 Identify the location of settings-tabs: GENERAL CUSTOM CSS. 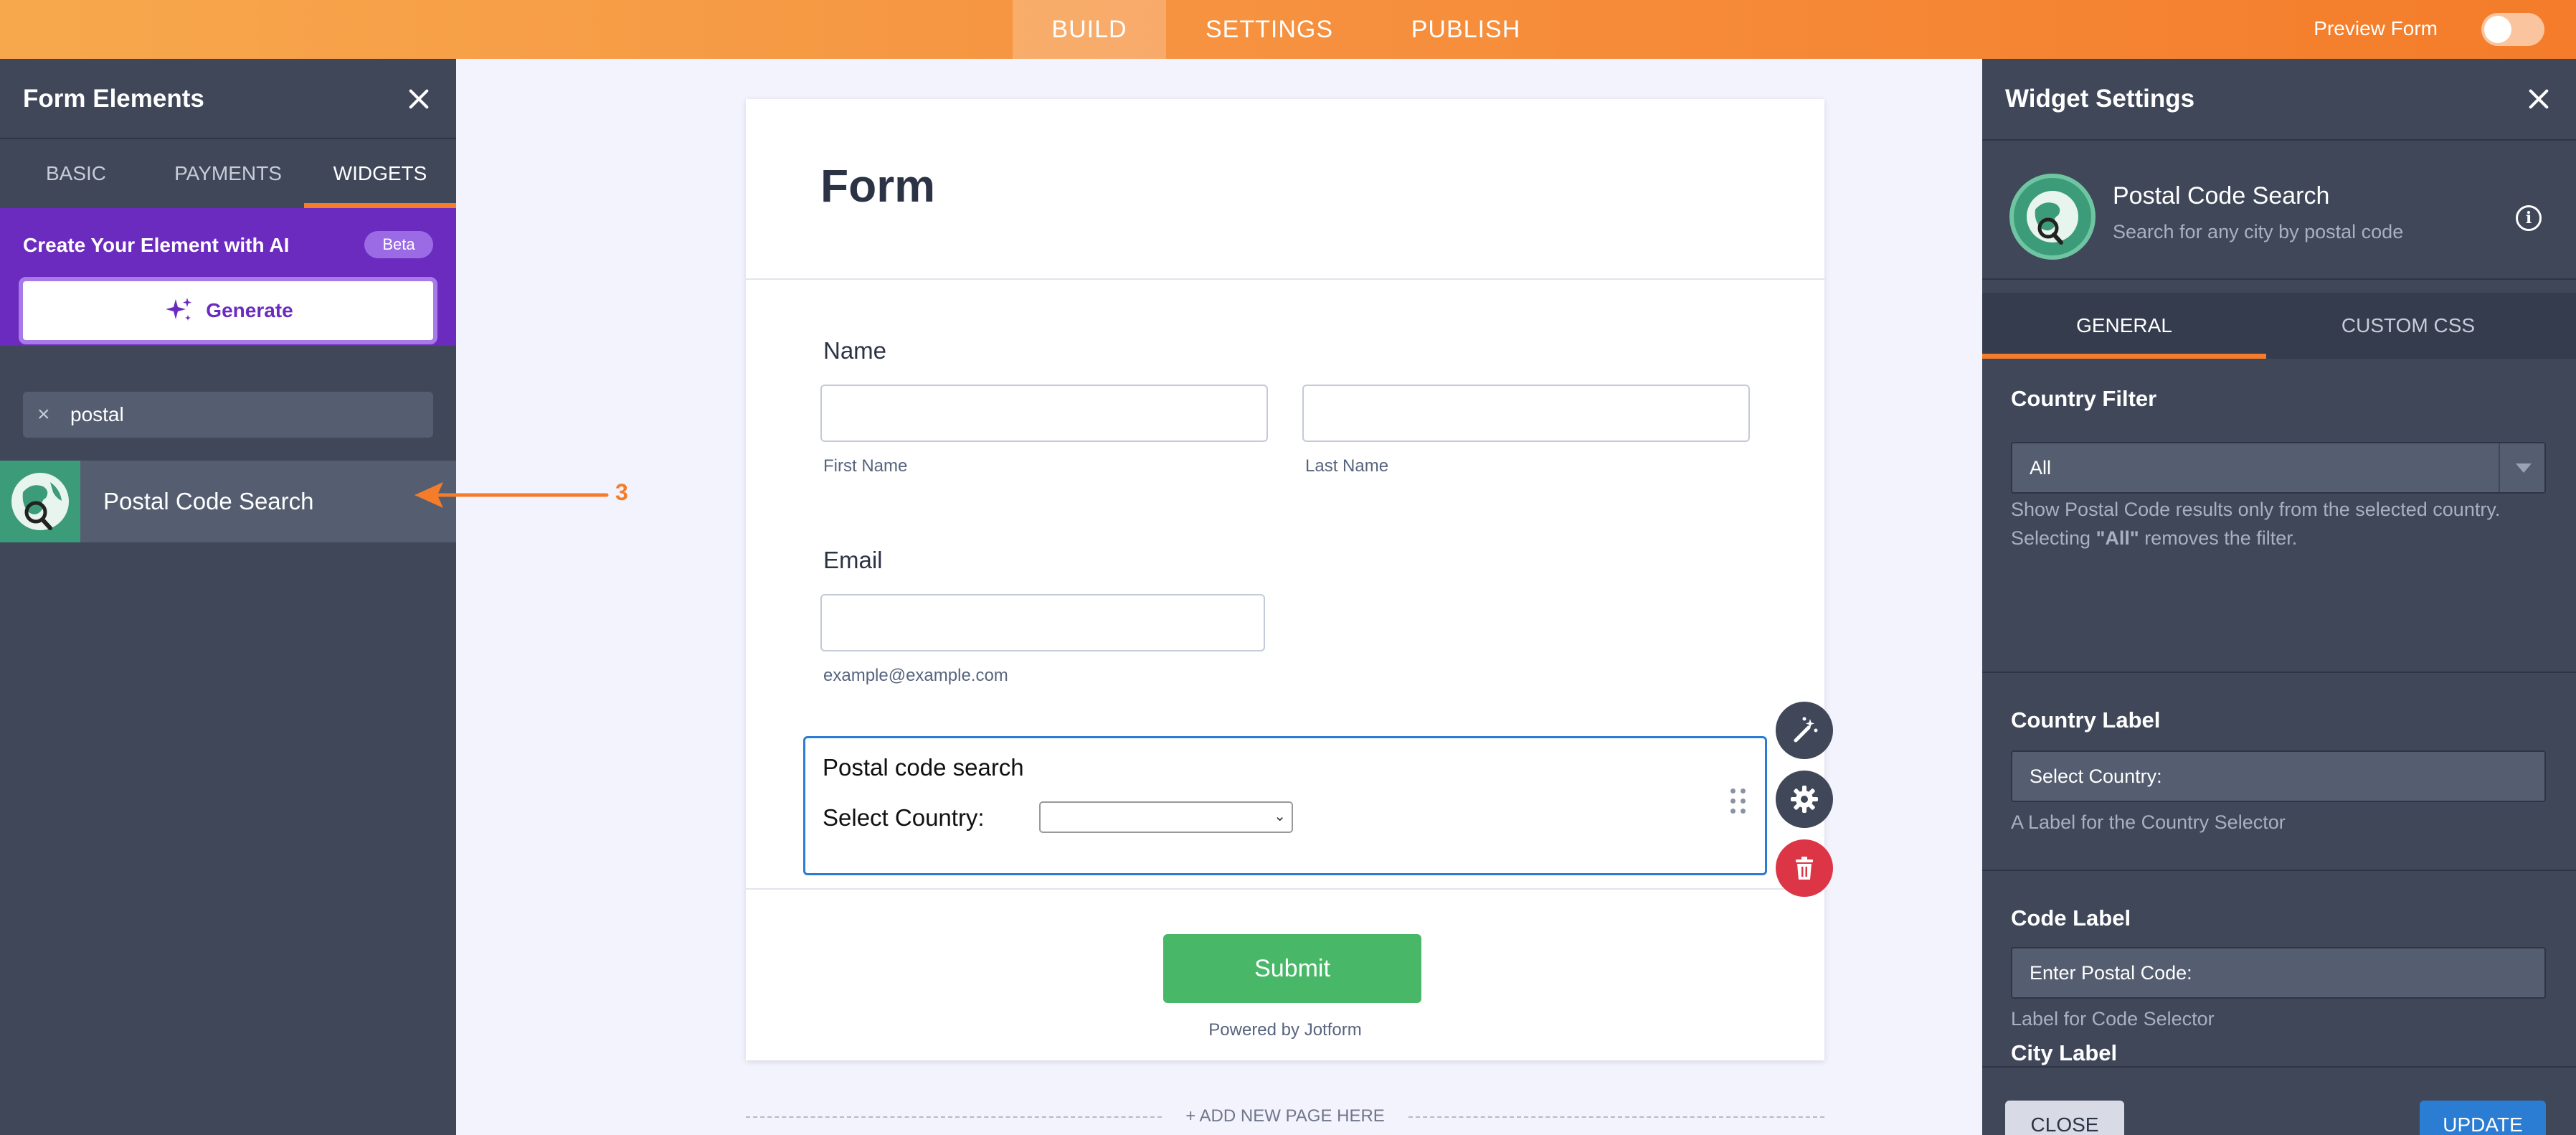
(2279, 326).